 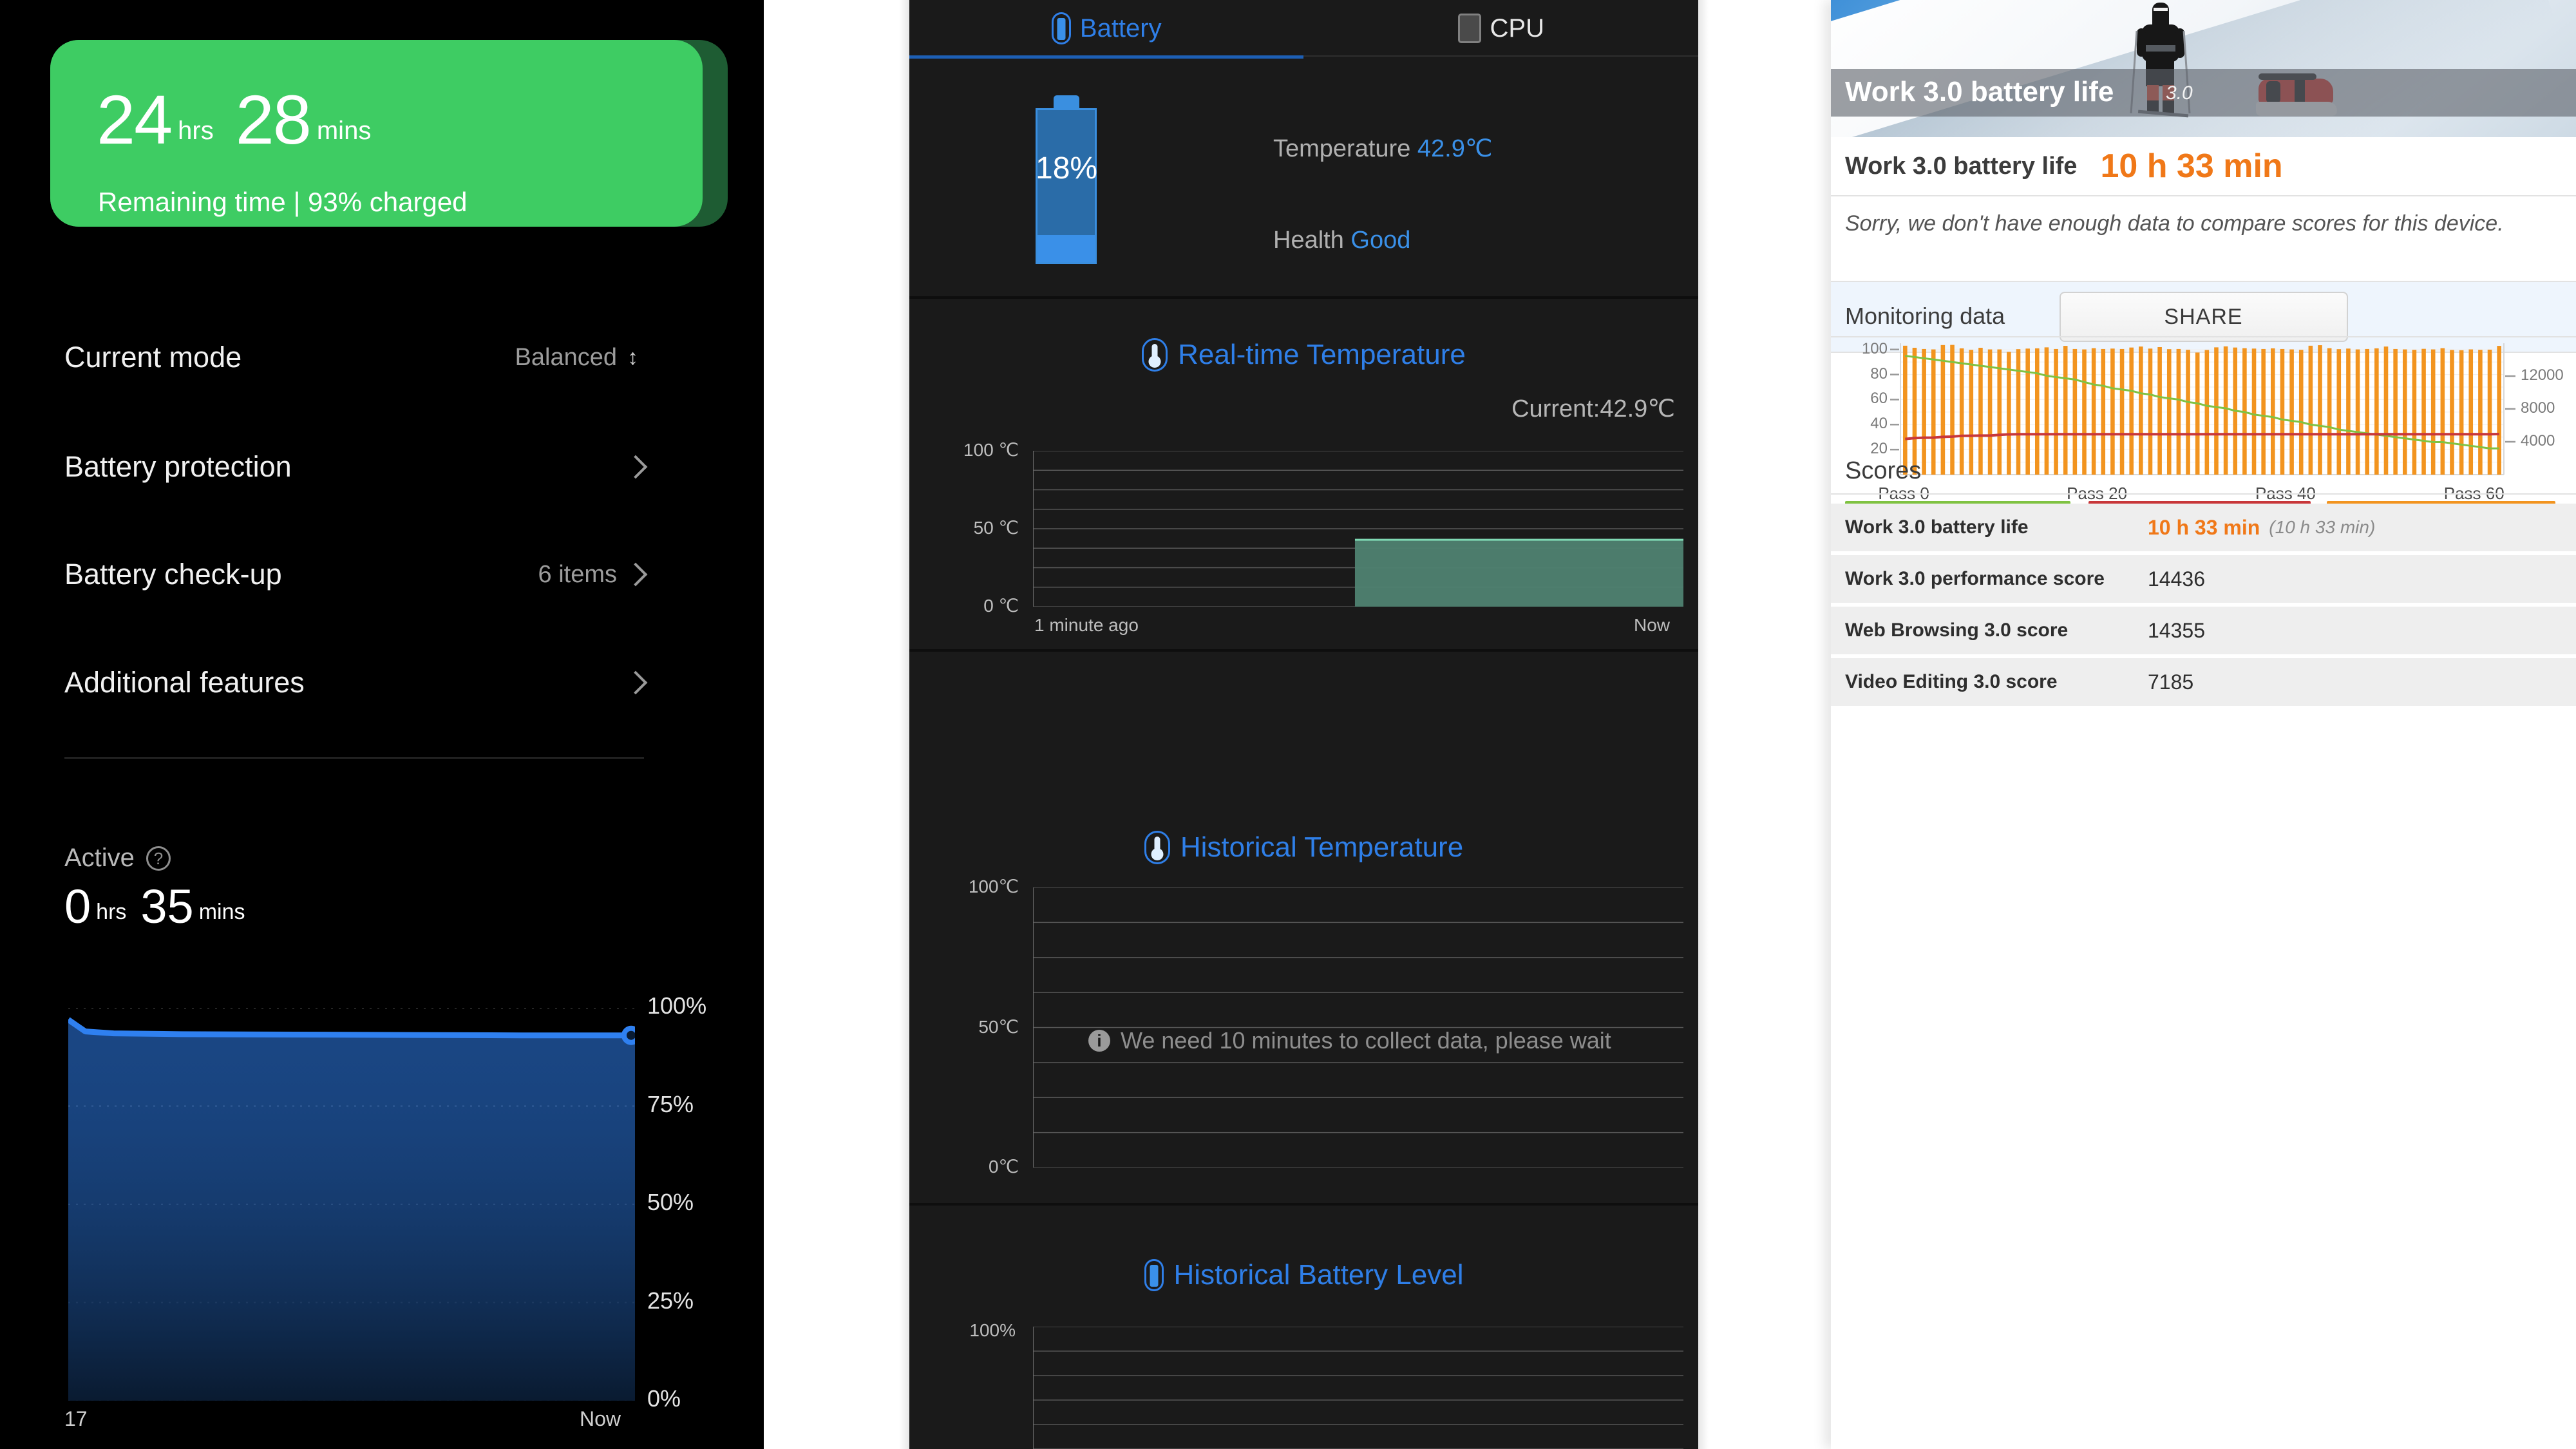 What do you see at coordinates (577, 574) in the screenshot?
I see `row-value: 6 items` at bounding box center [577, 574].